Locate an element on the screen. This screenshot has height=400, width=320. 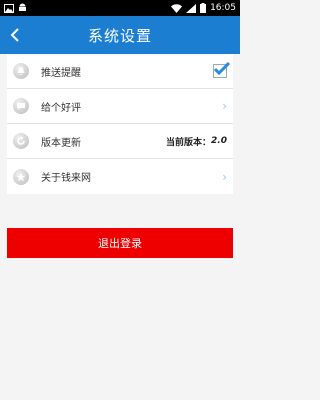
checkmark-icon is located at coordinates (222, 69).